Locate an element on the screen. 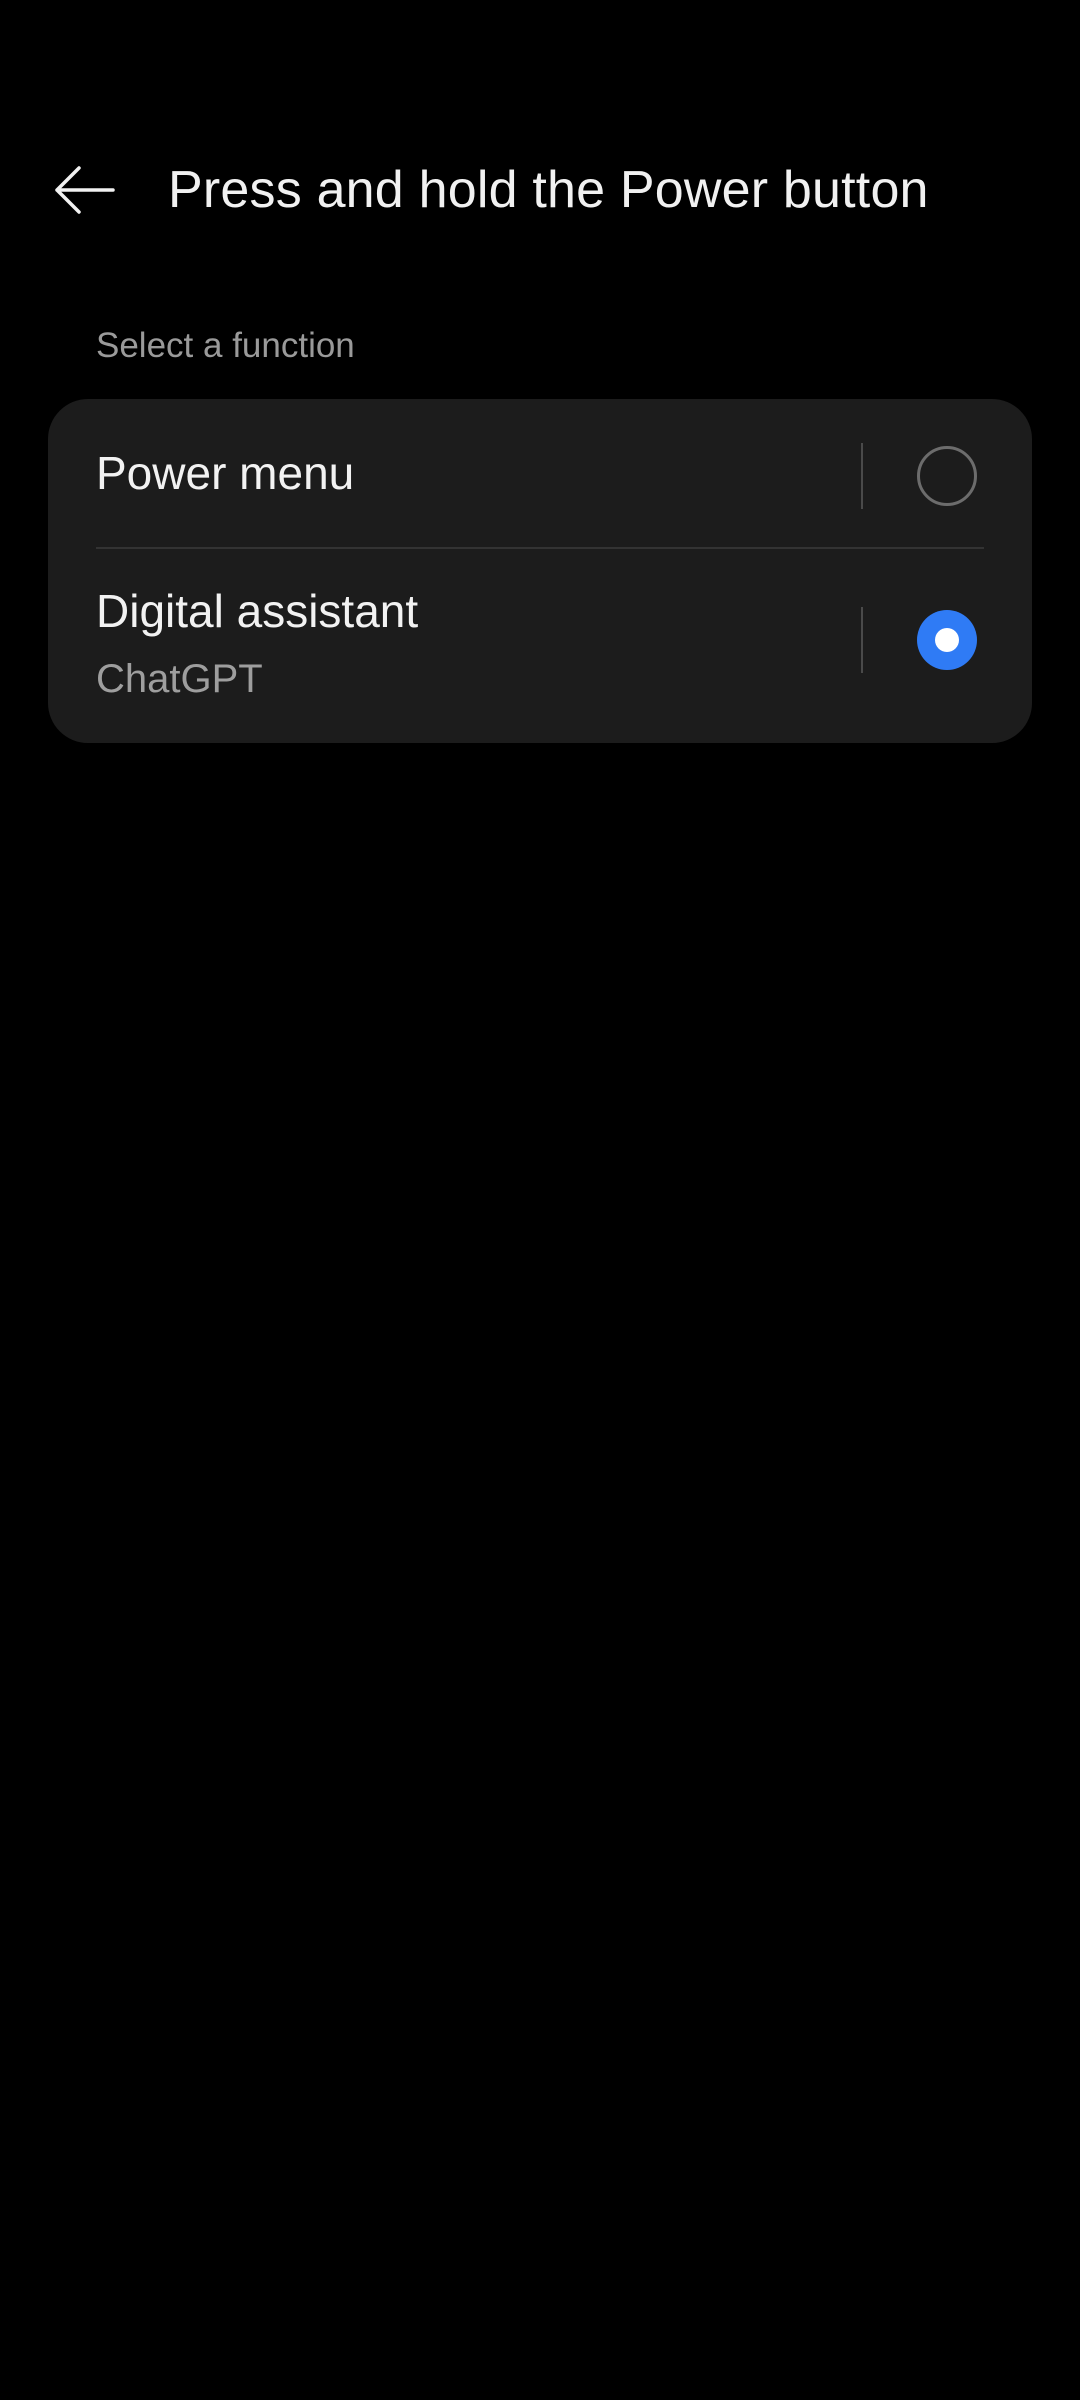 The height and width of the screenshot is (2400, 1080). option-power-menu: Power menu is located at coordinates (540, 474).